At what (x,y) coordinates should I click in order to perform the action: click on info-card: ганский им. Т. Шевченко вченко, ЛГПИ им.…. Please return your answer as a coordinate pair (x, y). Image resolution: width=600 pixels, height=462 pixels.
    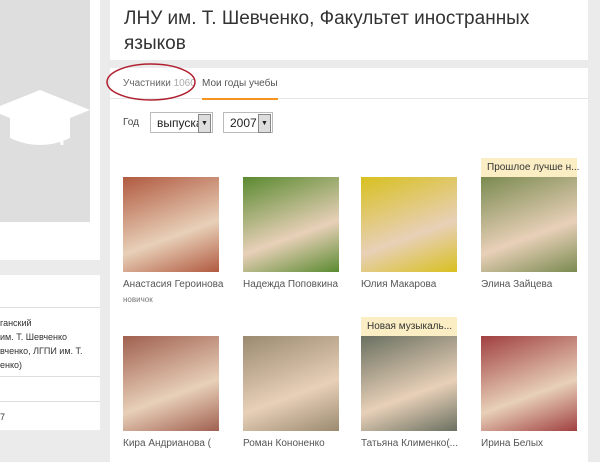
    Looking at the image, I should click on (50, 352).